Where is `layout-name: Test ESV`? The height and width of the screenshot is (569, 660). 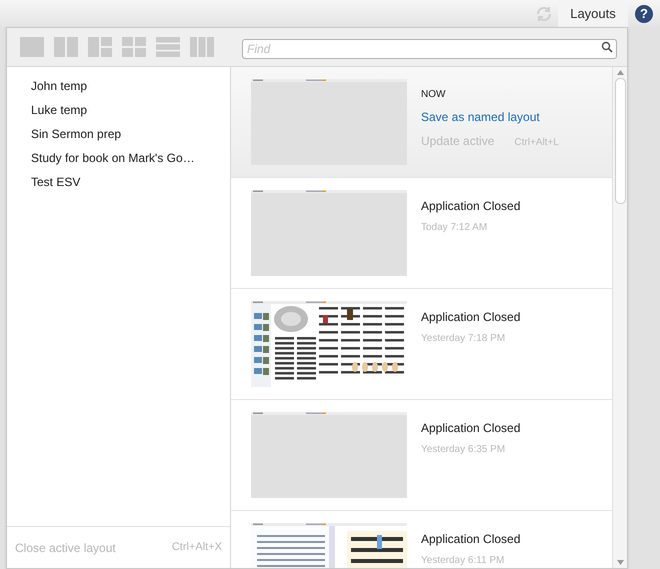
layout-name: Test ESV is located at coordinates (130, 182).